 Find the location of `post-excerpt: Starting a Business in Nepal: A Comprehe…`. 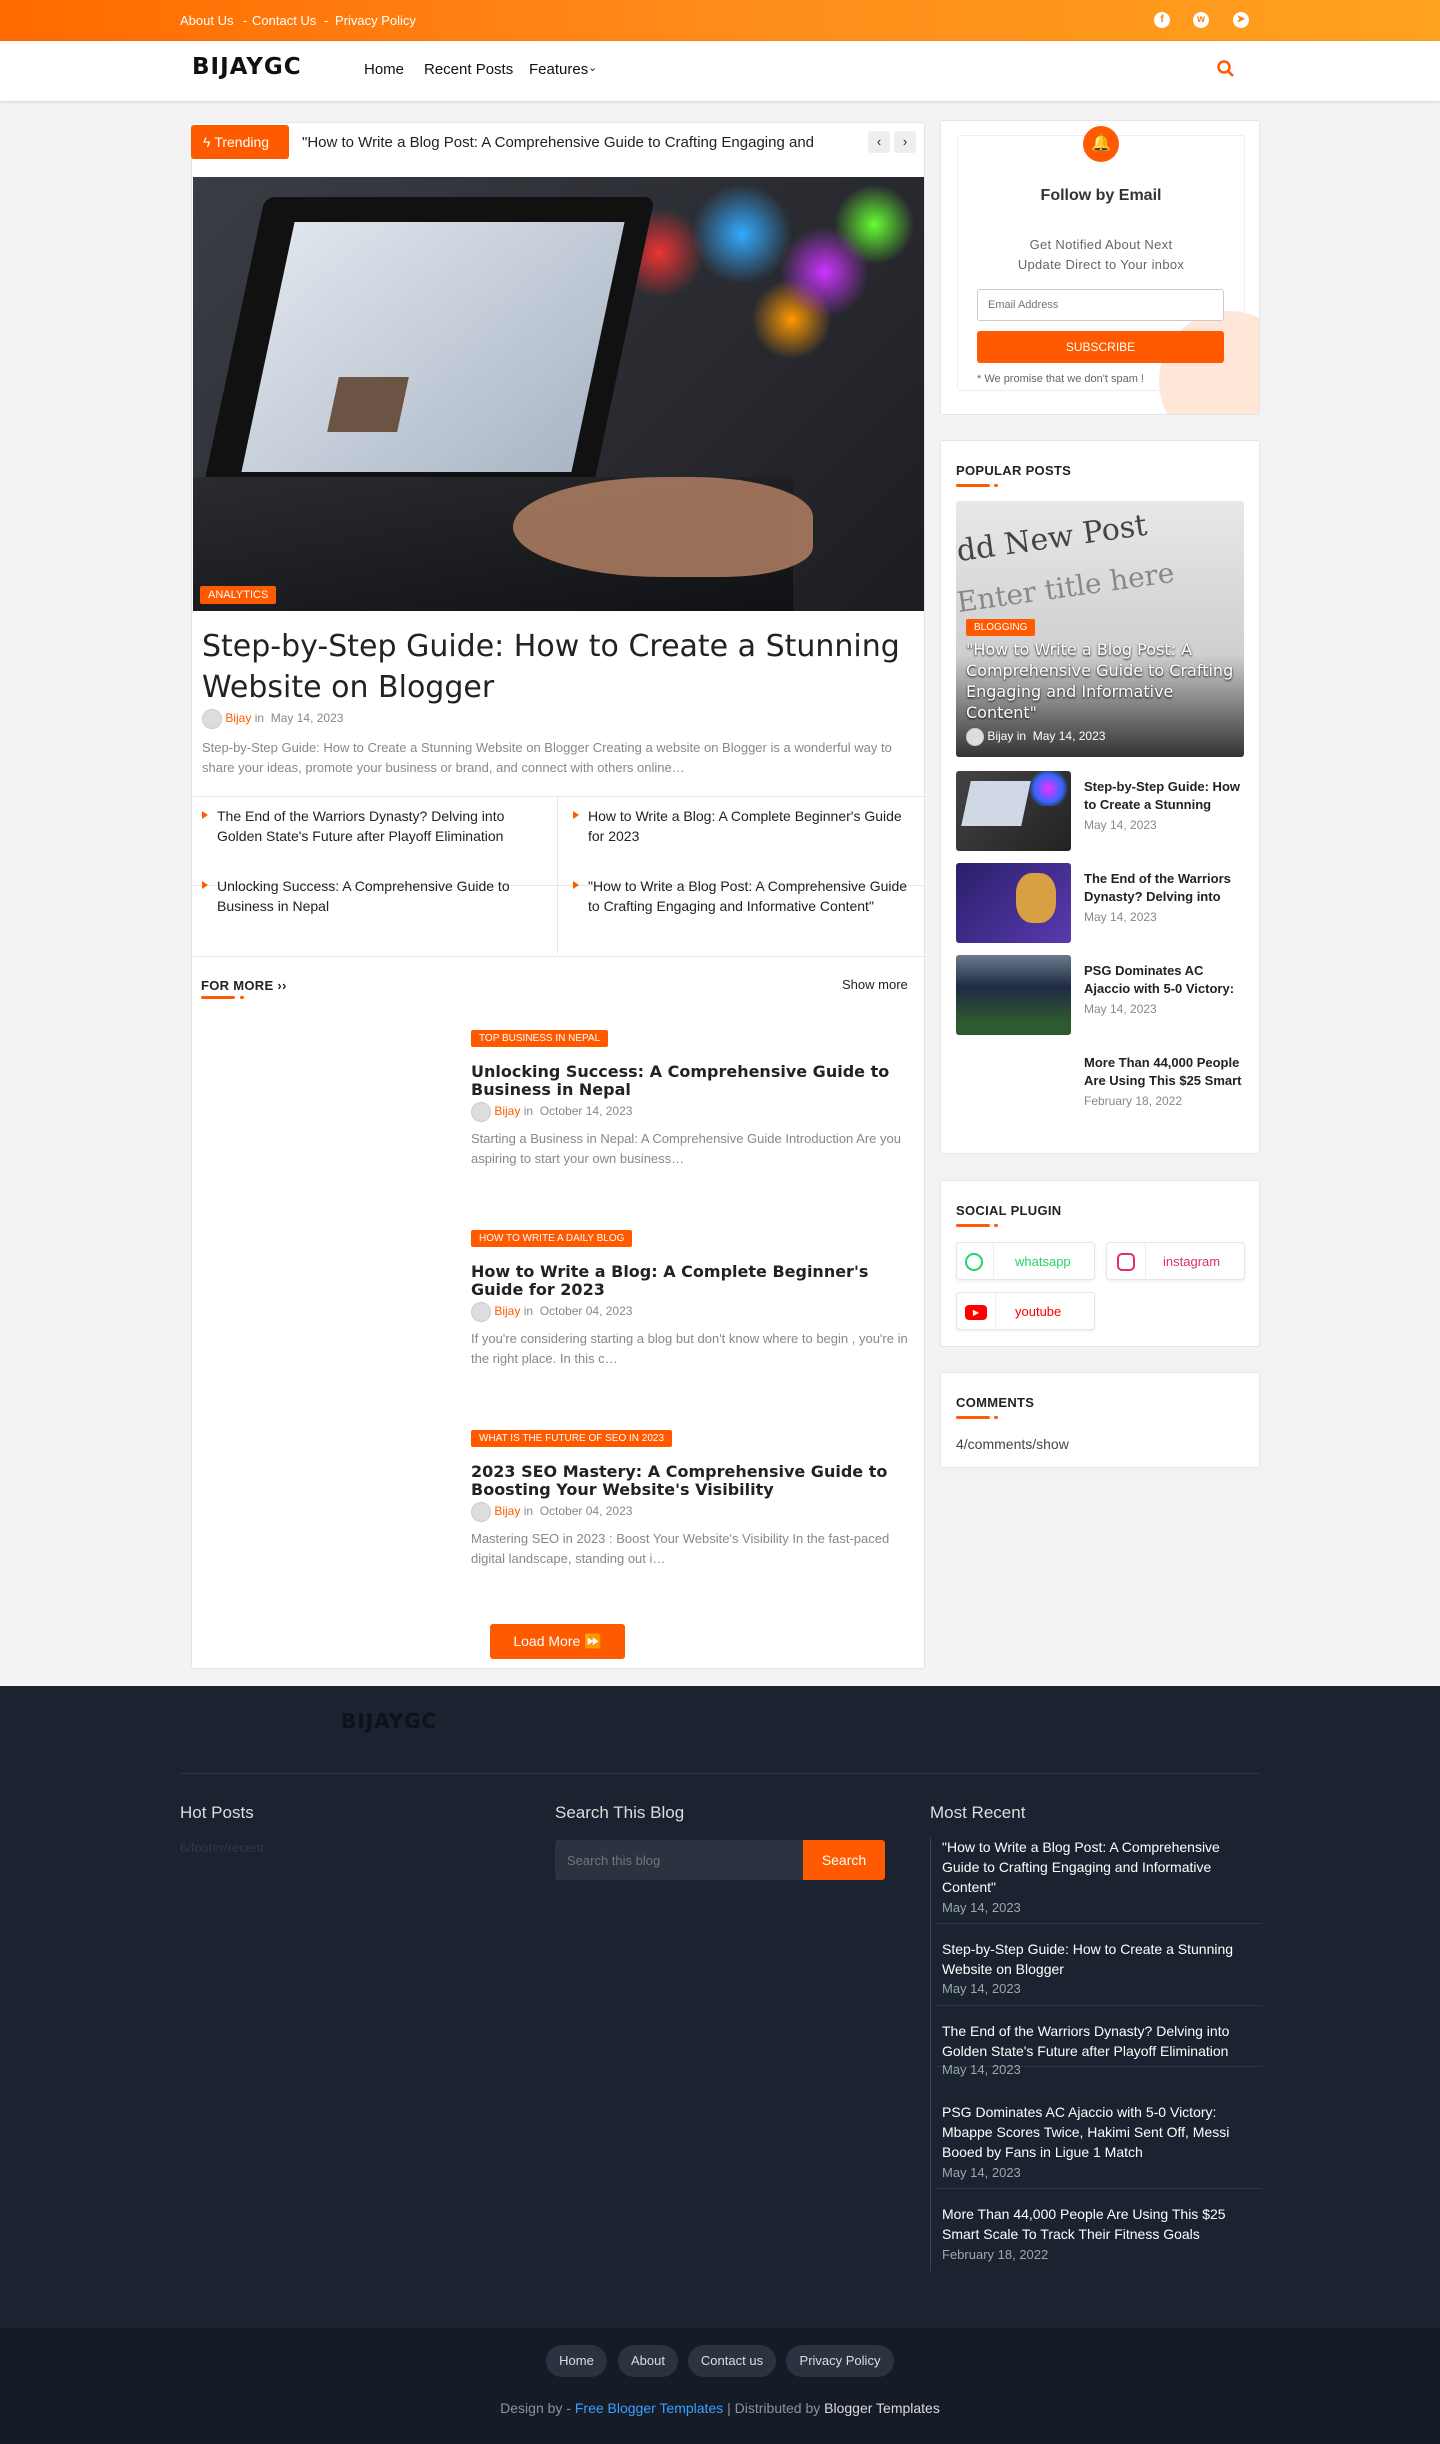

post-excerpt: Starting a Business in Nepal: A Comprehe… is located at coordinates (686, 1148).